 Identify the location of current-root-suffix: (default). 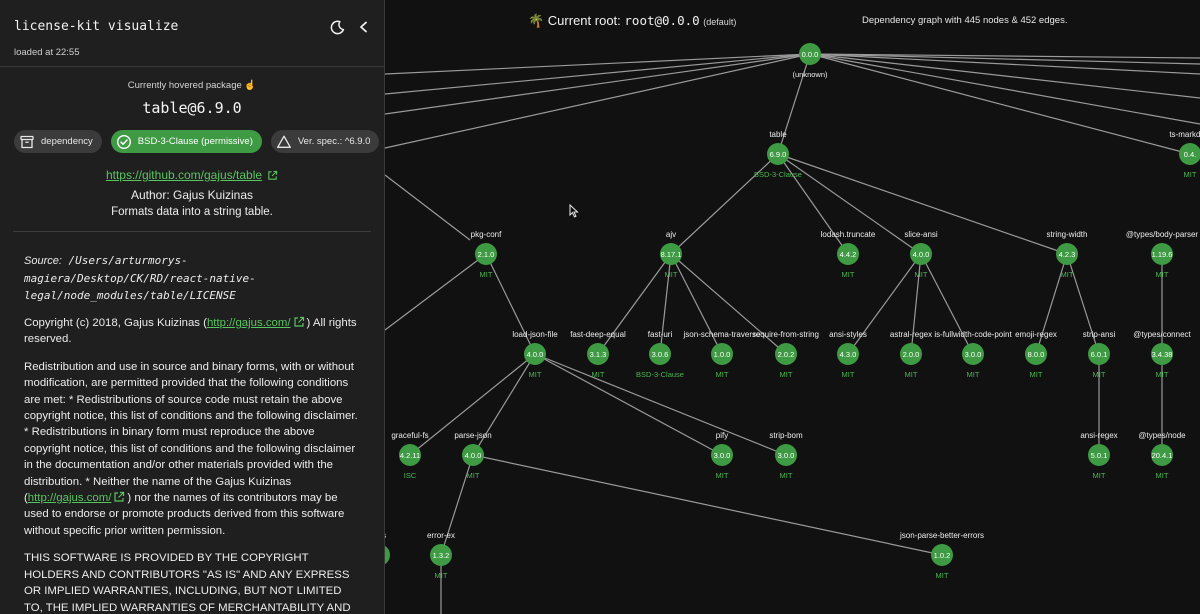
(720, 22).